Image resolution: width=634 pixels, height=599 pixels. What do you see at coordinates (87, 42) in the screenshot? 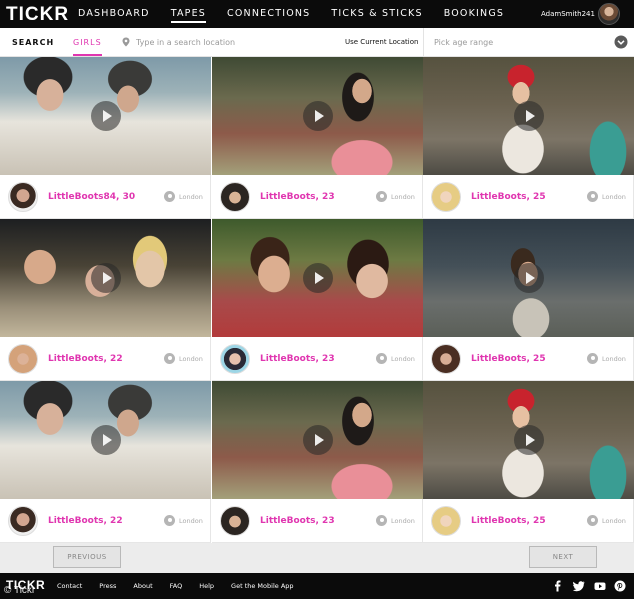
I see `filter-girls-tab: GIRLS` at bounding box center [87, 42].